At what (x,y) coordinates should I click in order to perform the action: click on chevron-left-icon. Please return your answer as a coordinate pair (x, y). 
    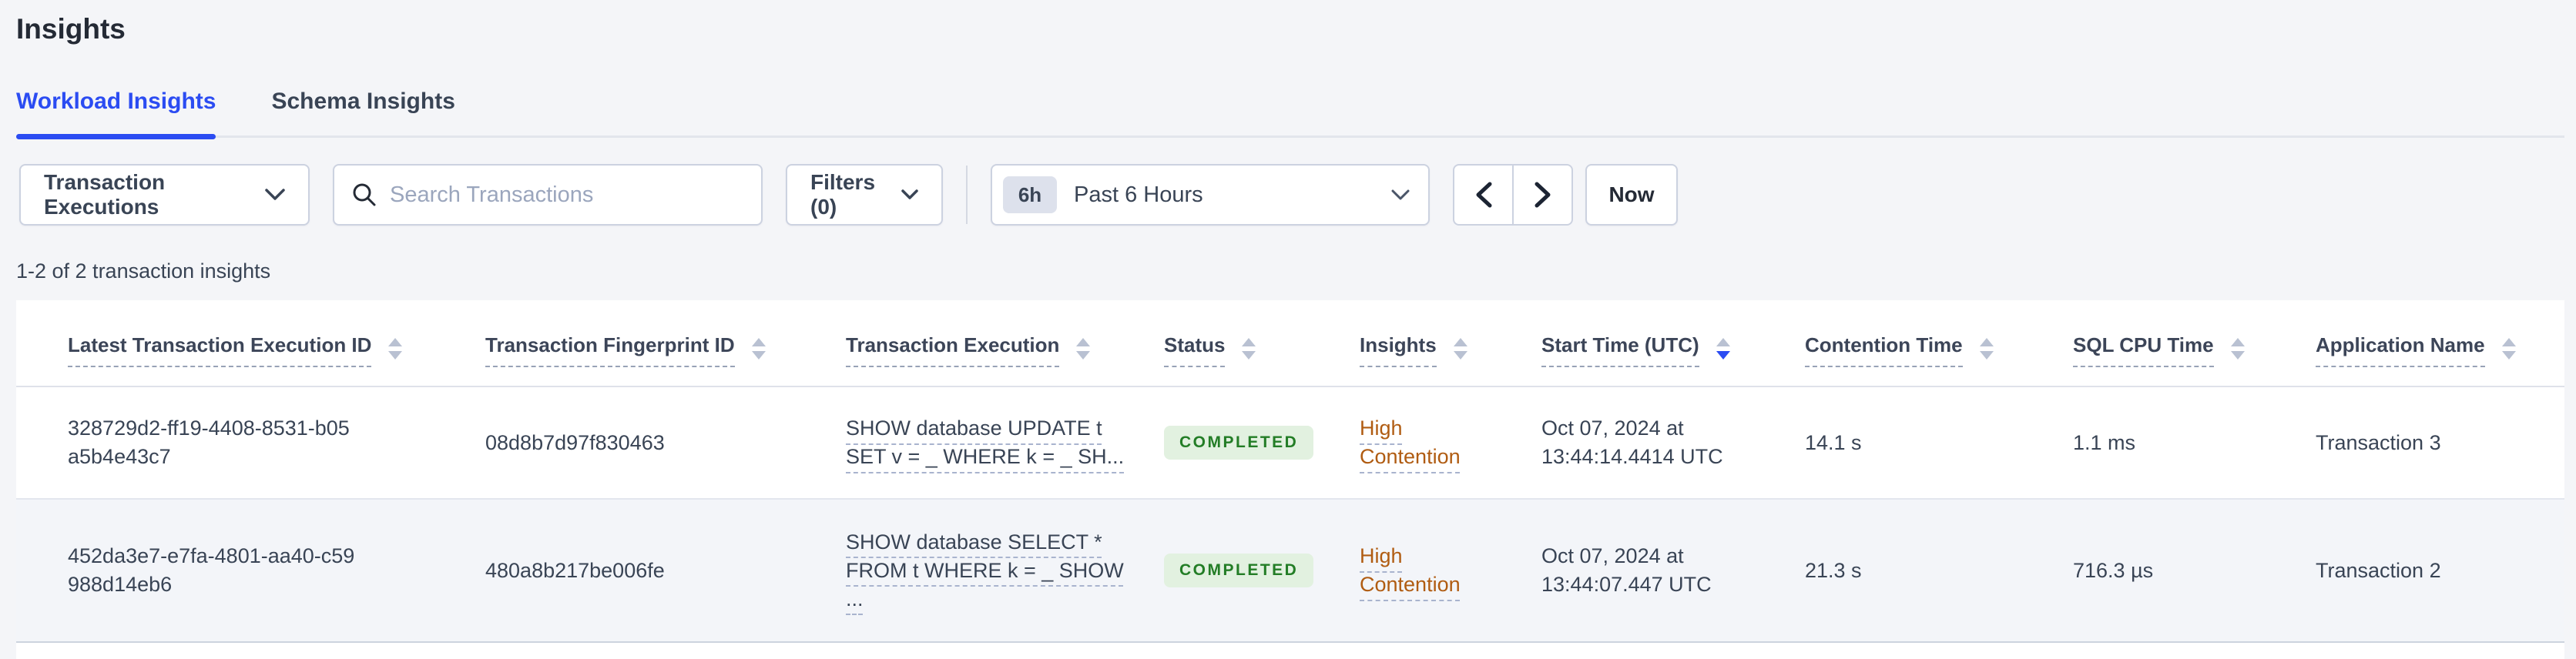
    Looking at the image, I should click on (1483, 195).